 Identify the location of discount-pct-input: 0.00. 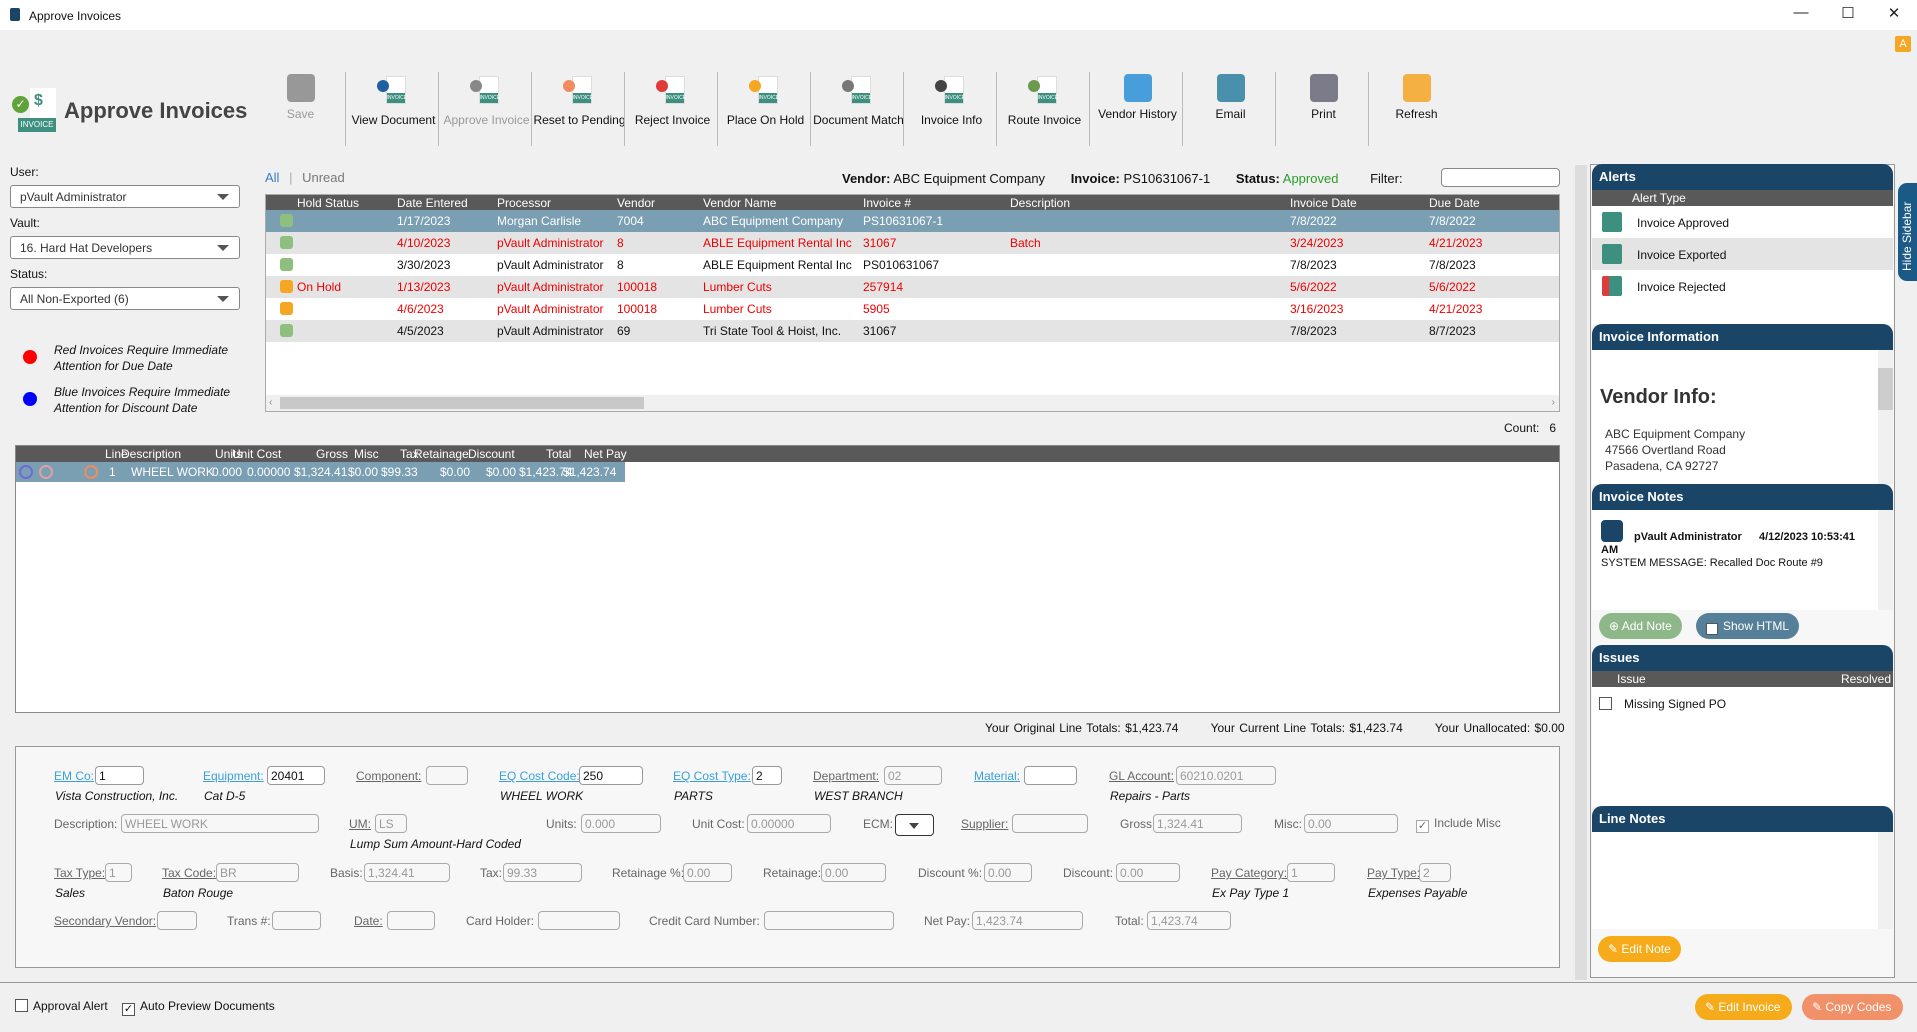
(1008, 872).